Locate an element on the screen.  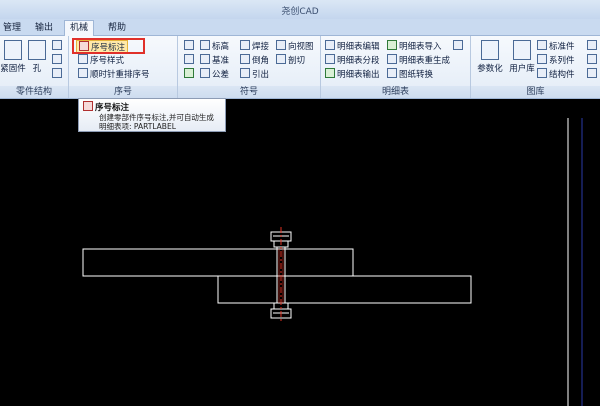
fastener-icon is located at coordinates (13, 50).